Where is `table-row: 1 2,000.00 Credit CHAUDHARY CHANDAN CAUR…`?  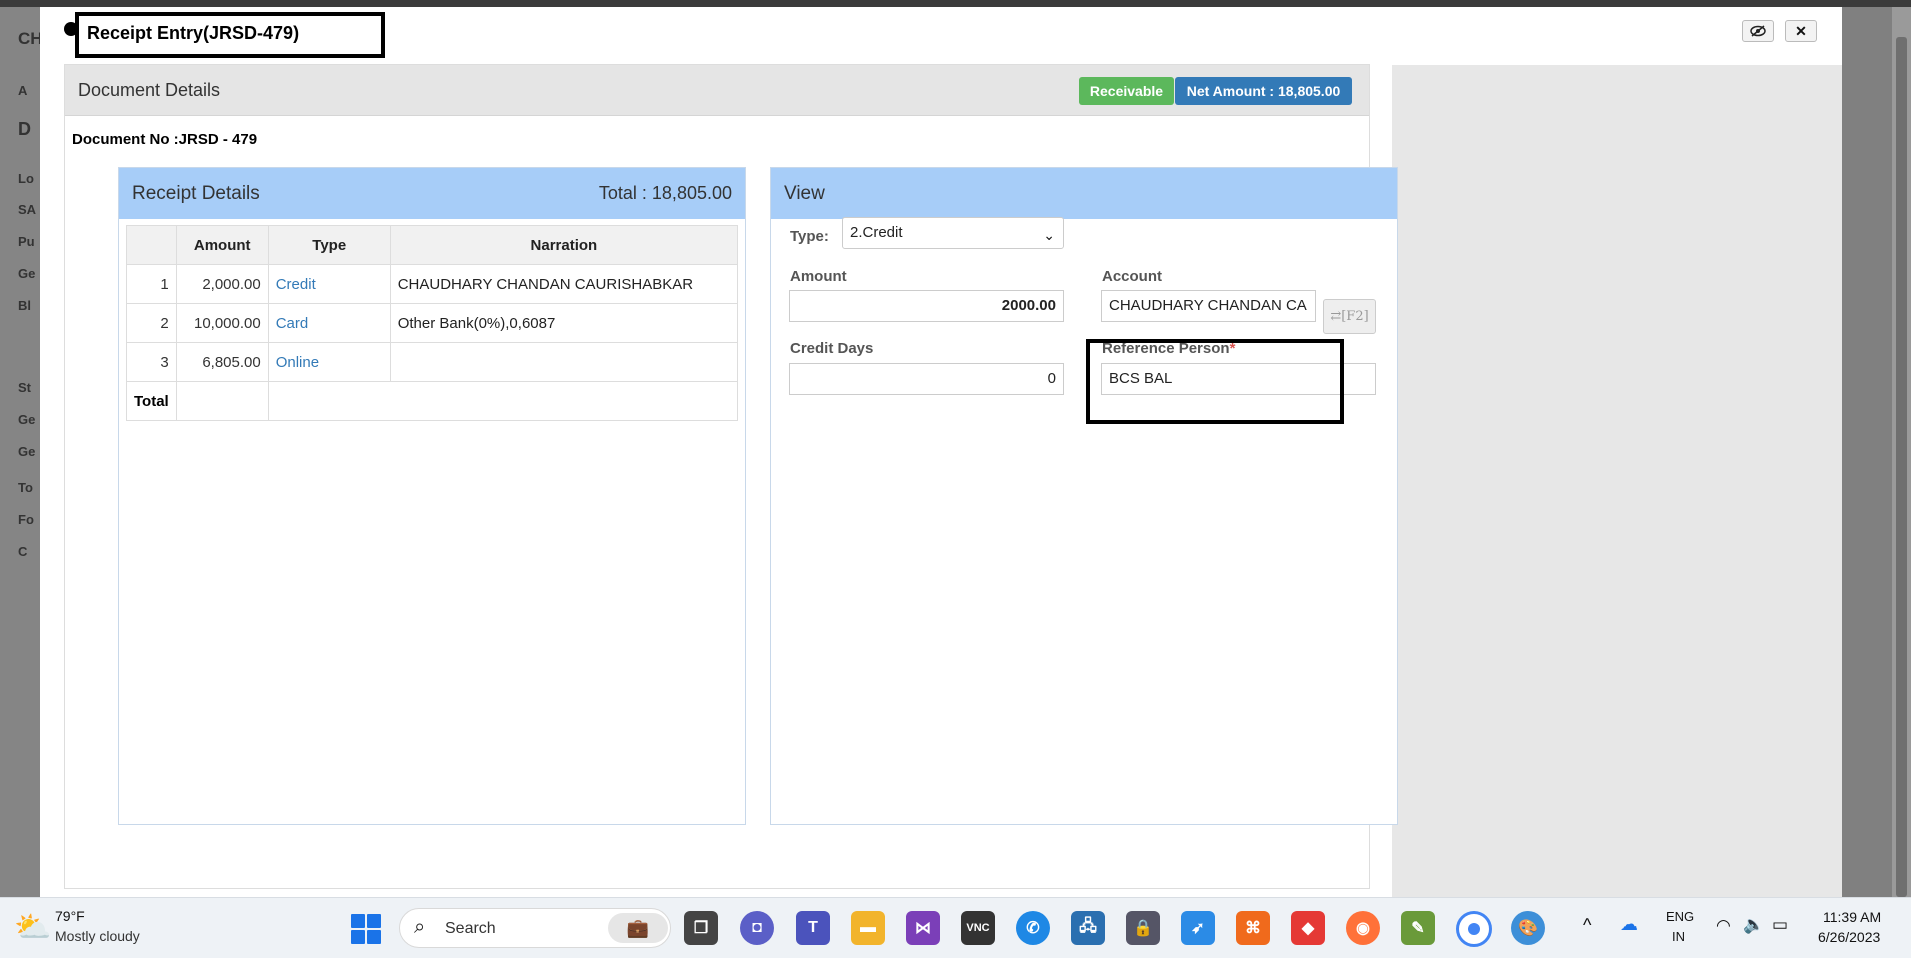
table-row: 1 2,000.00 Credit CHAUDHARY CHANDAN CAUR… is located at coordinates (432, 284).